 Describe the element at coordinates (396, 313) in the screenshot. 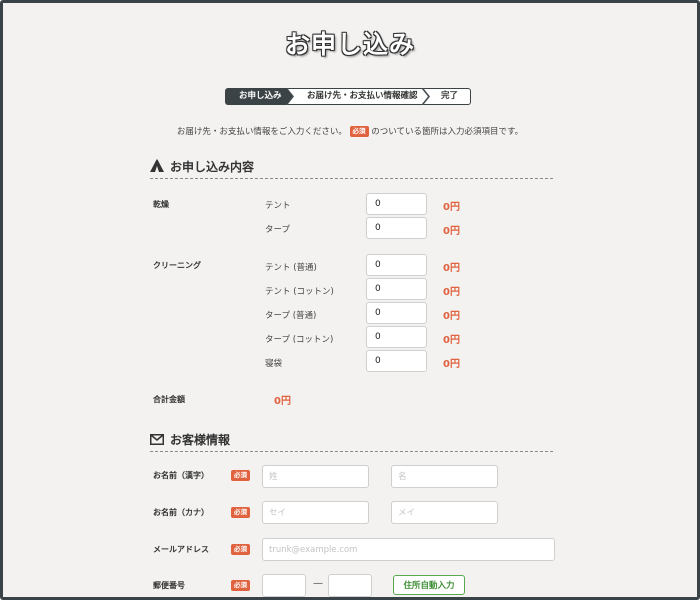

I see `qty-input-cleaning-tarp-normal` at that location.